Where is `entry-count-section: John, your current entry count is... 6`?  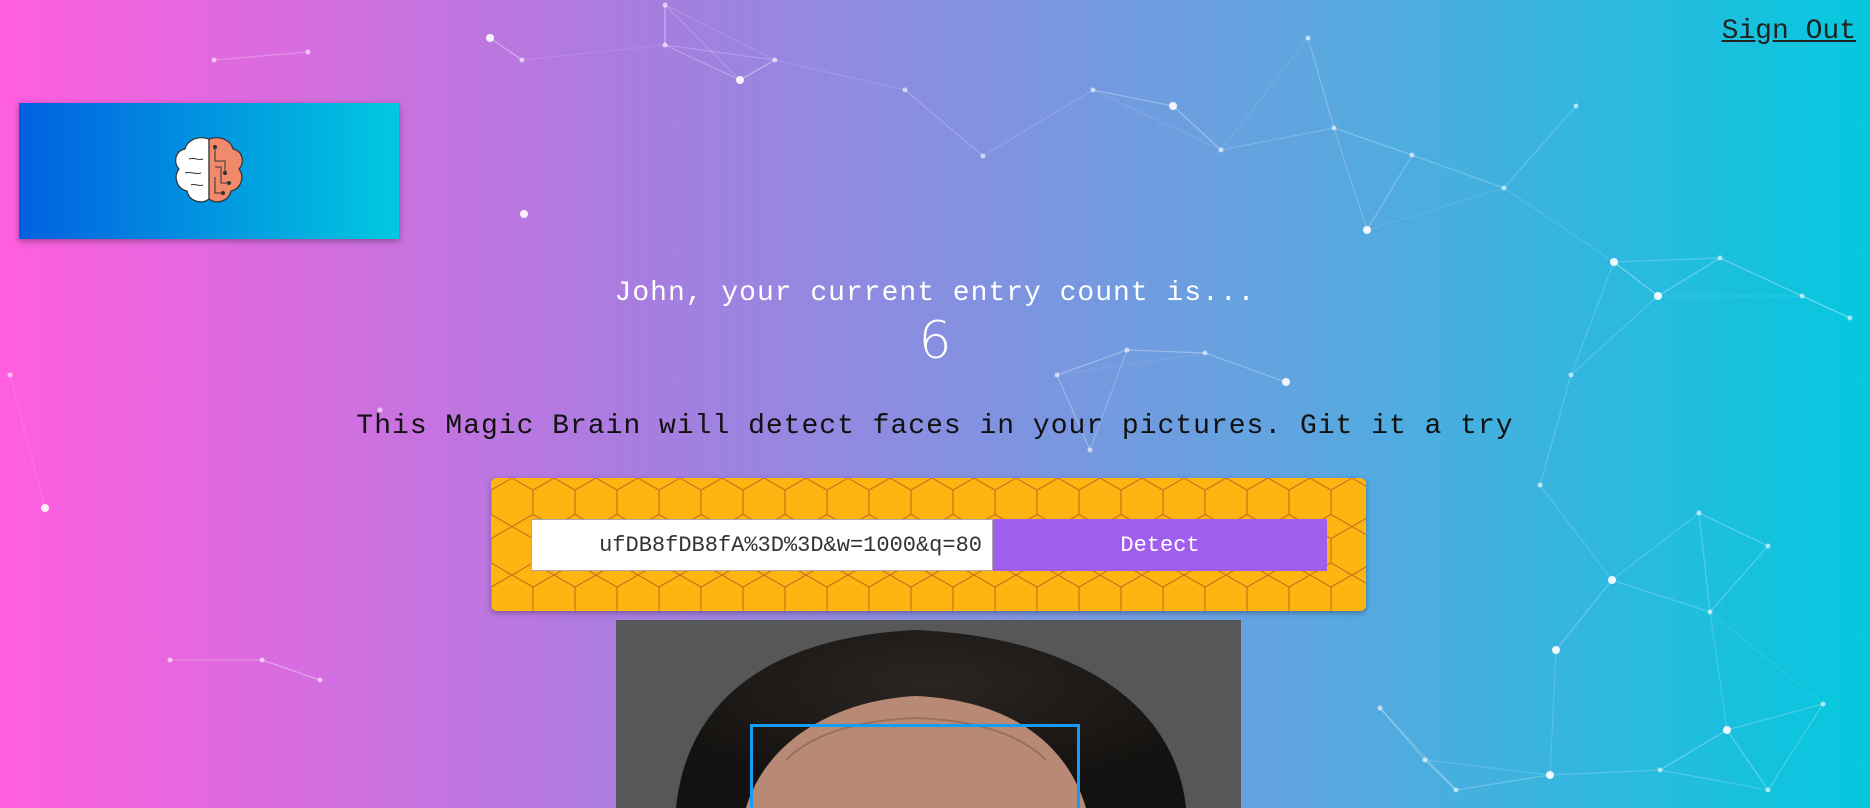 entry-count-section: John, your current entry count is... 6 is located at coordinates (935, 324).